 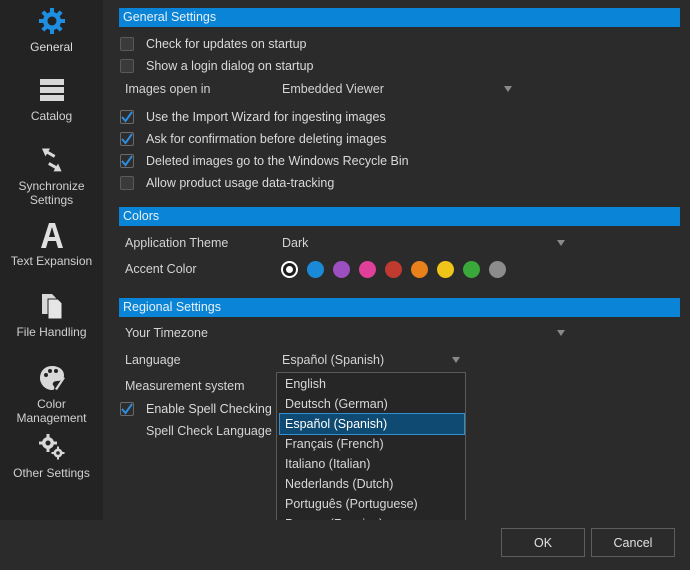 What do you see at coordinates (345, 545) in the screenshot?
I see `dialog-footer` at bounding box center [345, 545].